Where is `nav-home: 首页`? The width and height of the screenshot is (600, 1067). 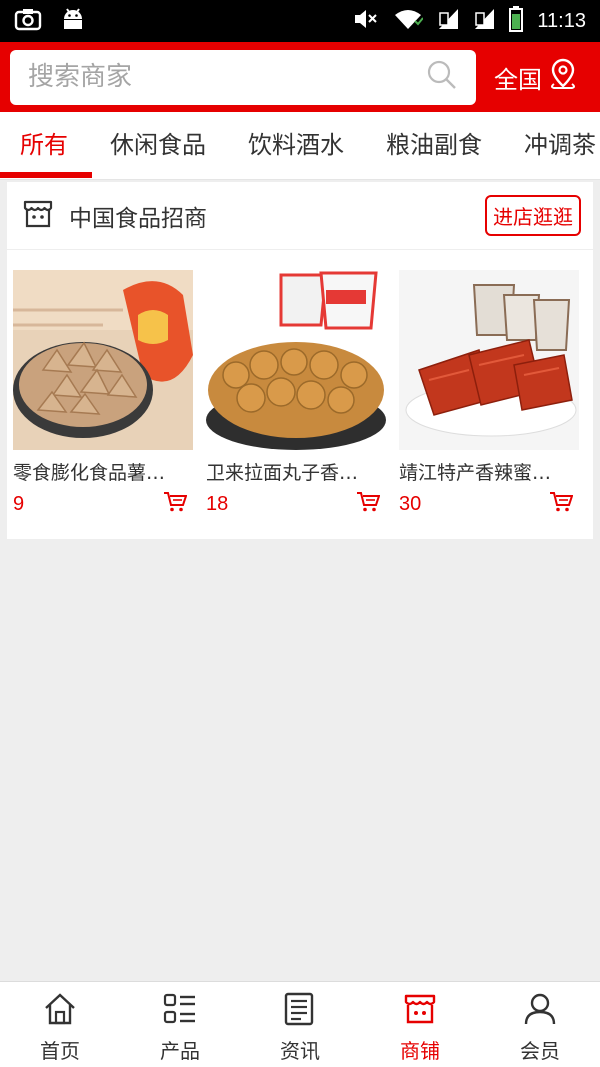
nav-home: 首页 is located at coordinates (60, 1024).